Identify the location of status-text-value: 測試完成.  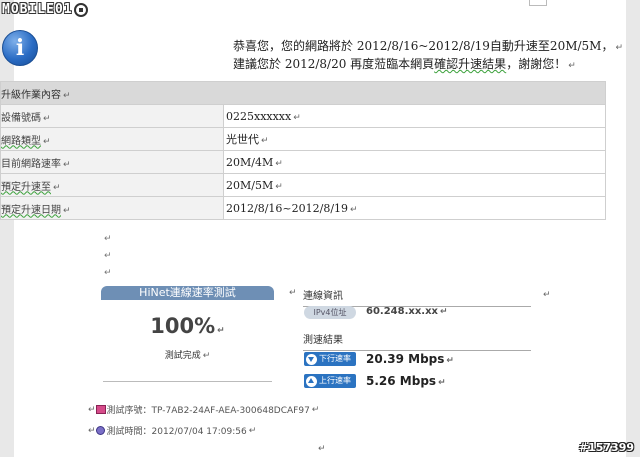
(182, 356).